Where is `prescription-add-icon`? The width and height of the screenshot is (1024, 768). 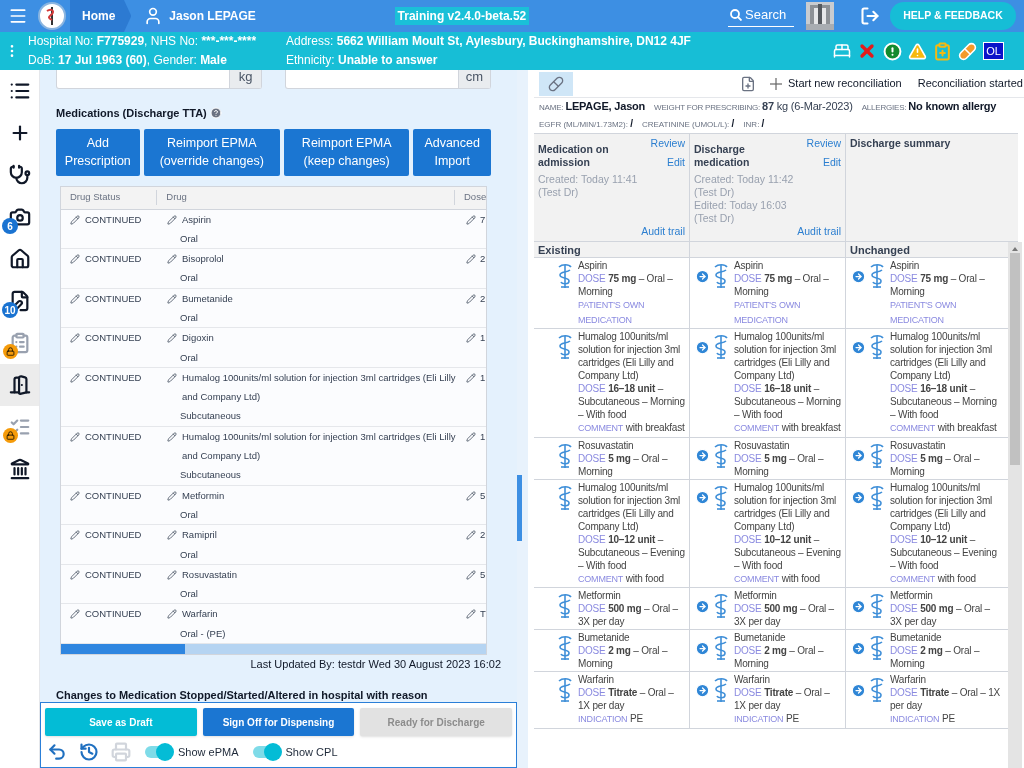
prescription-add-icon is located at coordinates (748, 83).